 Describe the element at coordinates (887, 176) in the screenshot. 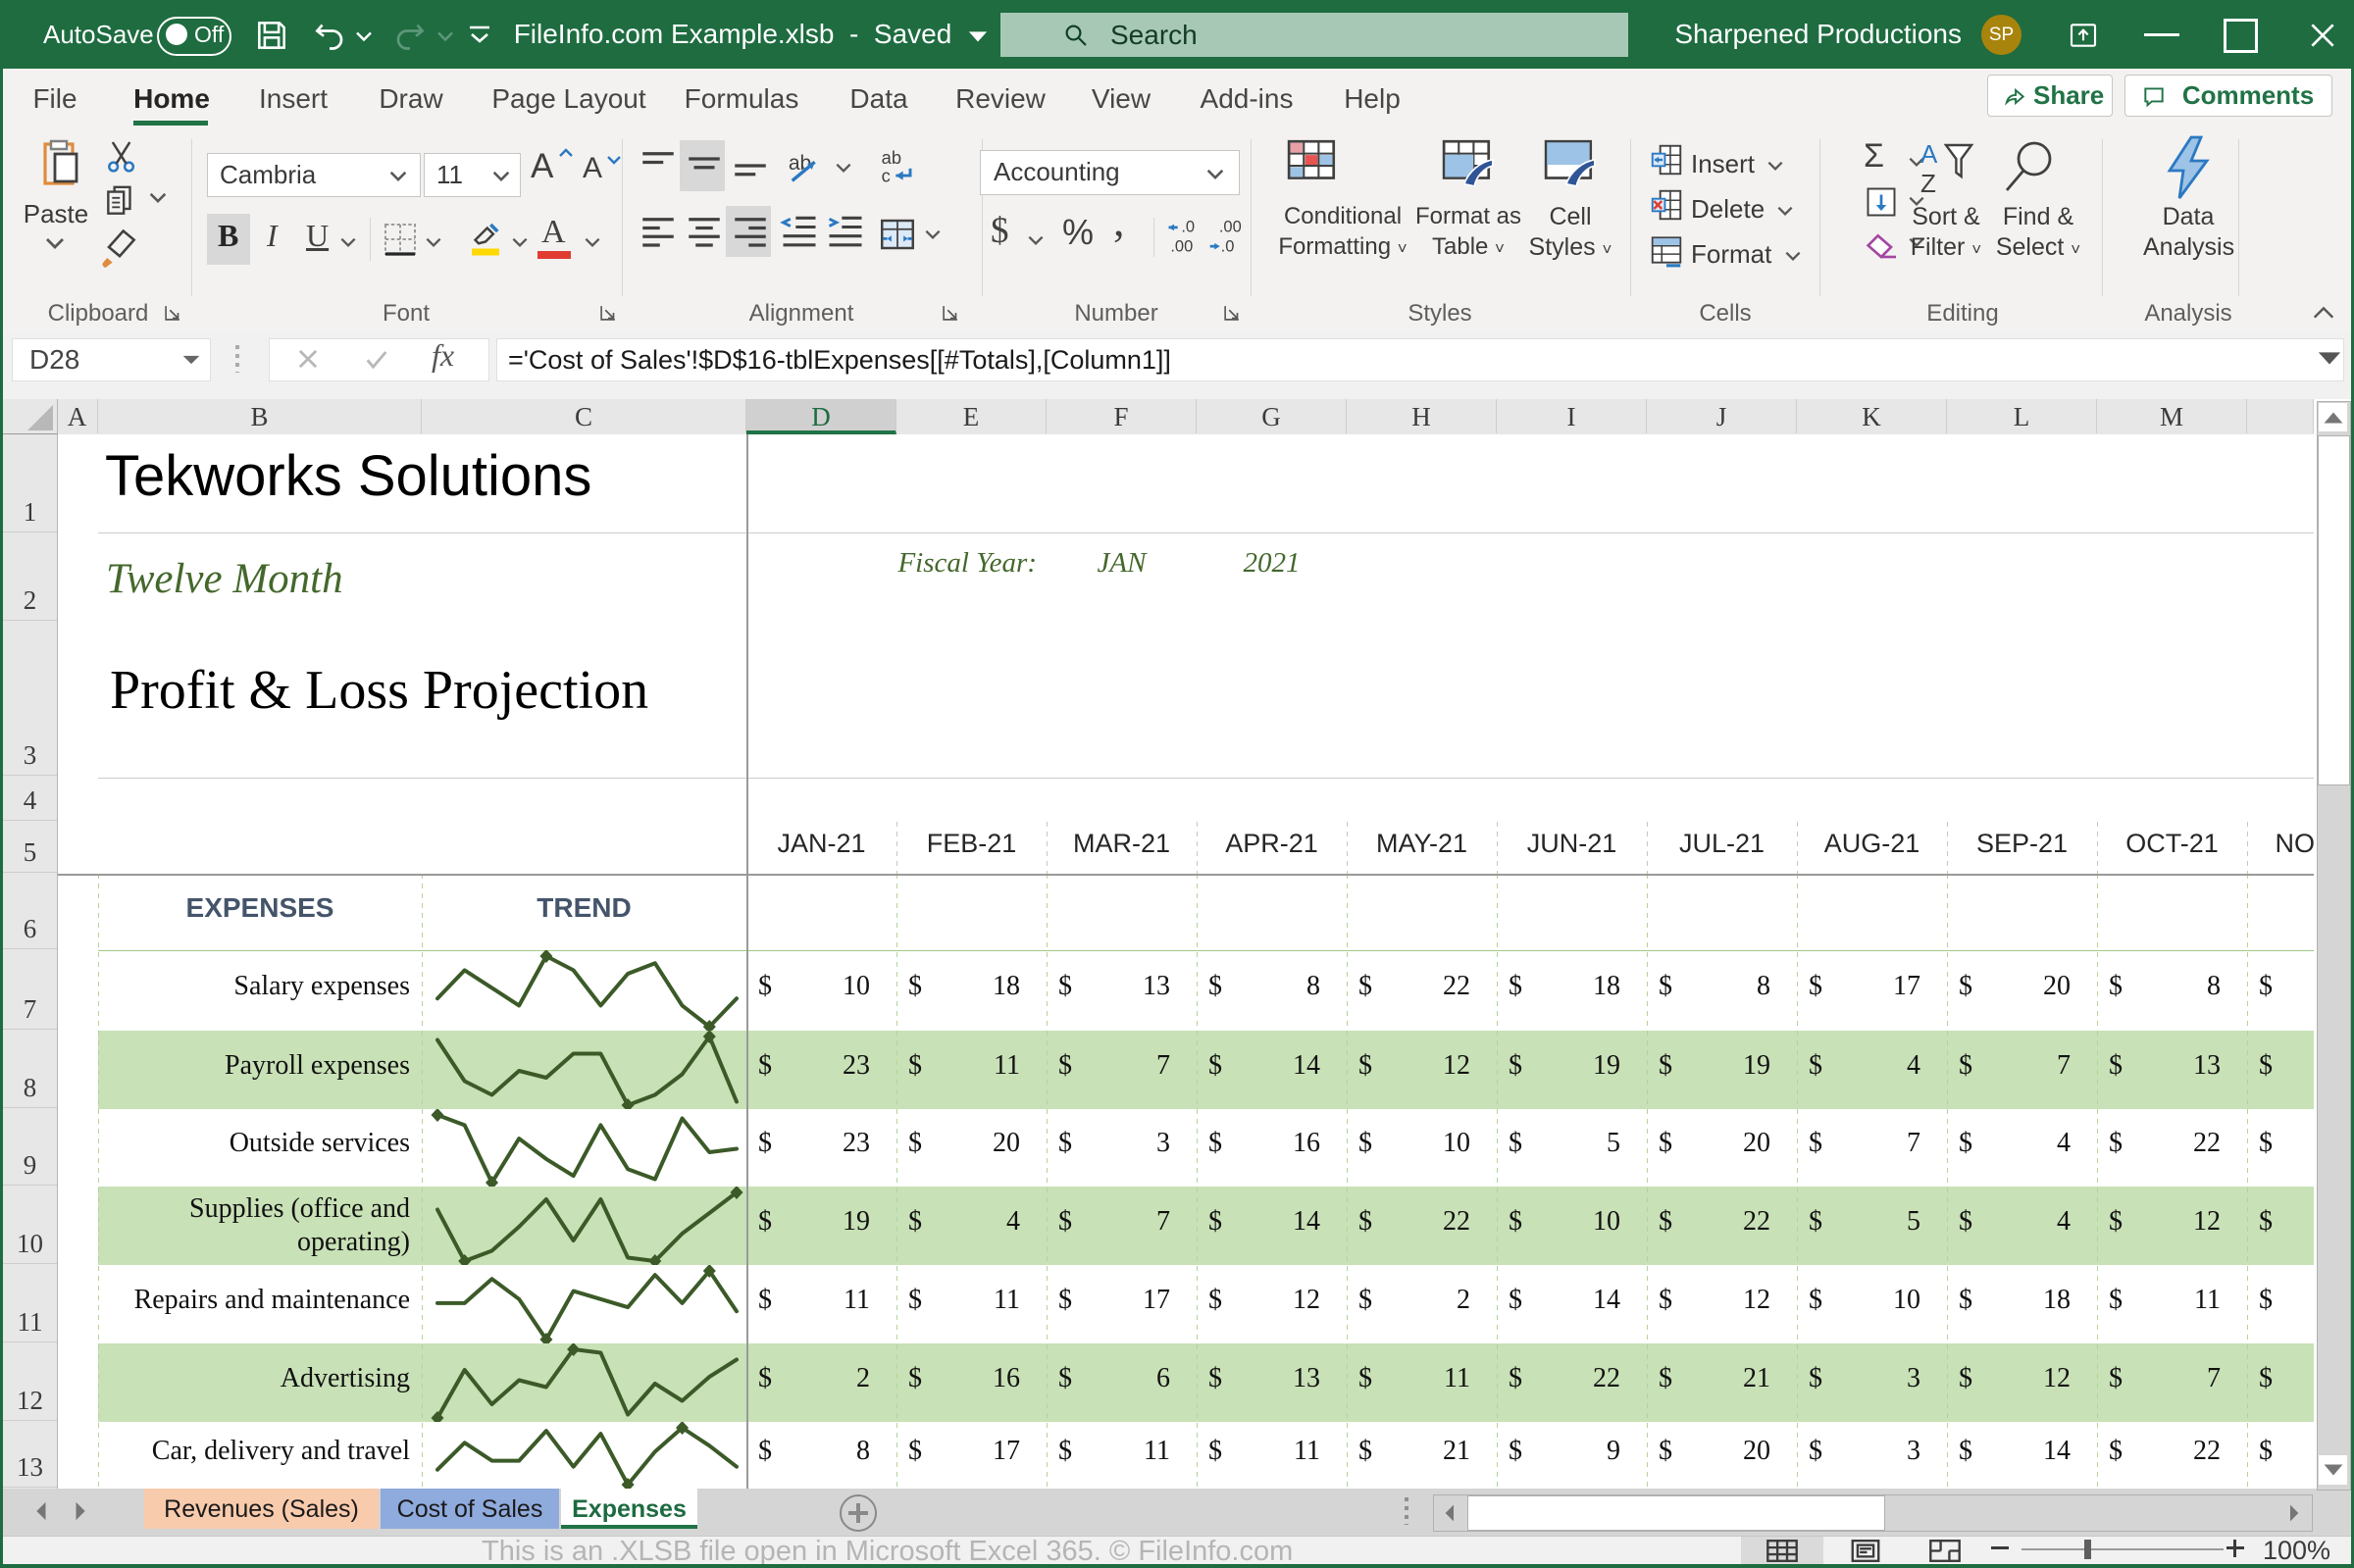

I see `svg-text: c` at that location.